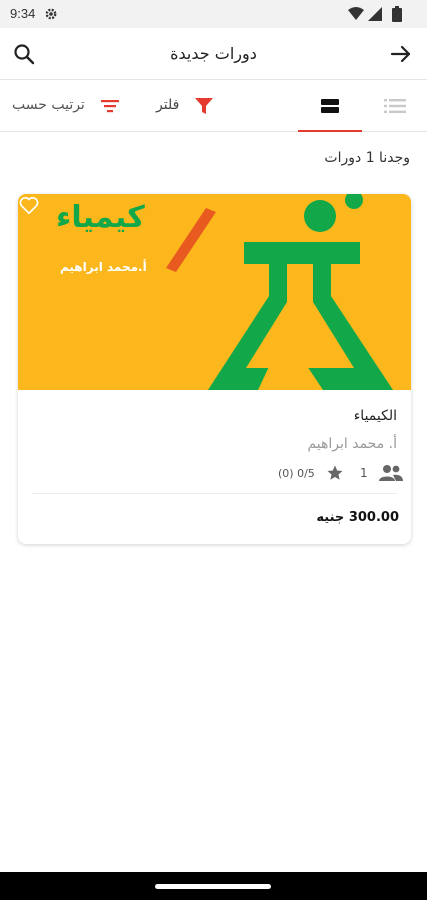  I want to click on filter-button: فلتر, so click(186, 106).